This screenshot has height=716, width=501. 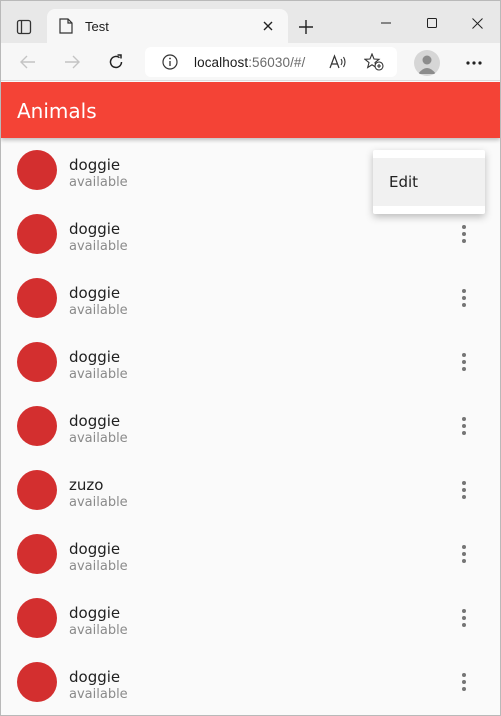 What do you see at coordinates (432, 23) in the screenshot?
I see `maximize-icon` at bounding box center [432, 23].